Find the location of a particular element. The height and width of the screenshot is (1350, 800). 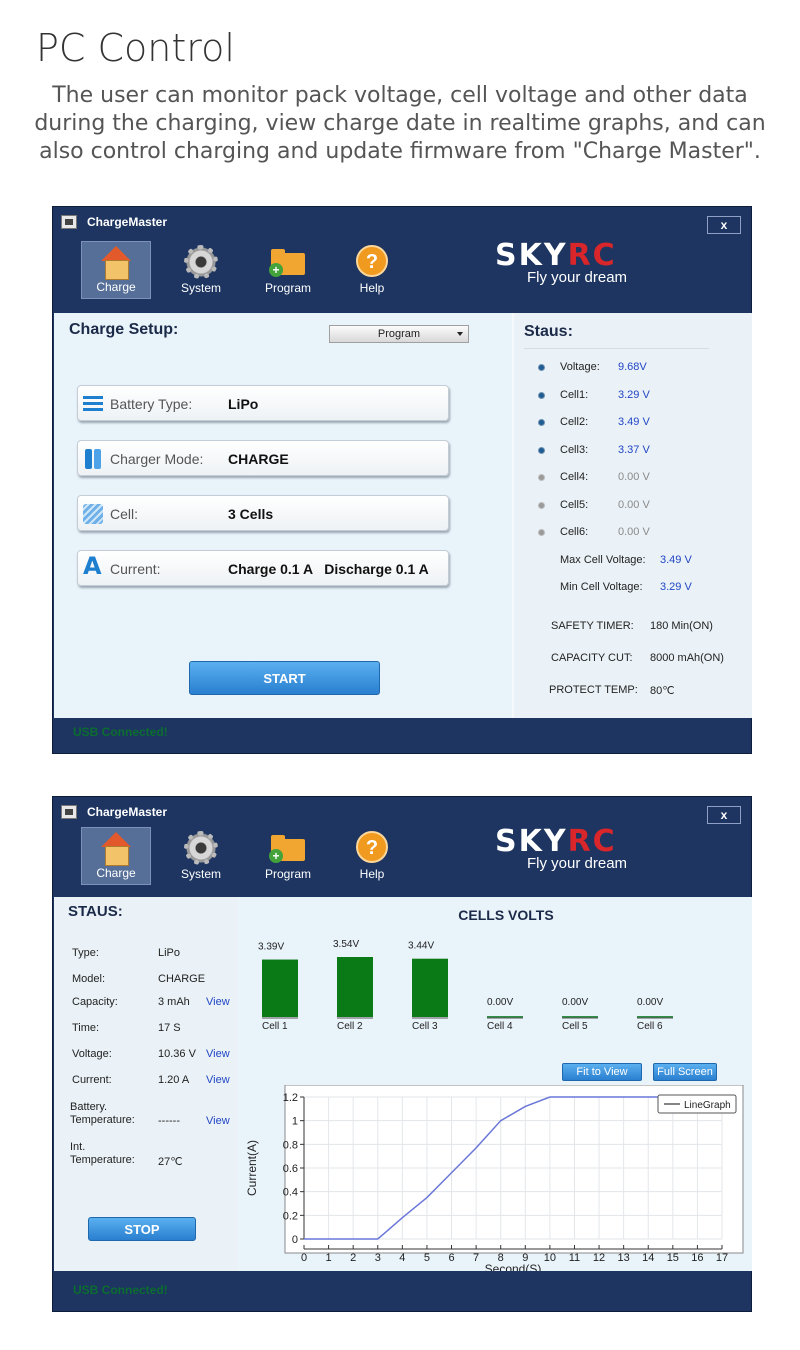

x-tick-label: 0 is located at coordinates (304, 1258).